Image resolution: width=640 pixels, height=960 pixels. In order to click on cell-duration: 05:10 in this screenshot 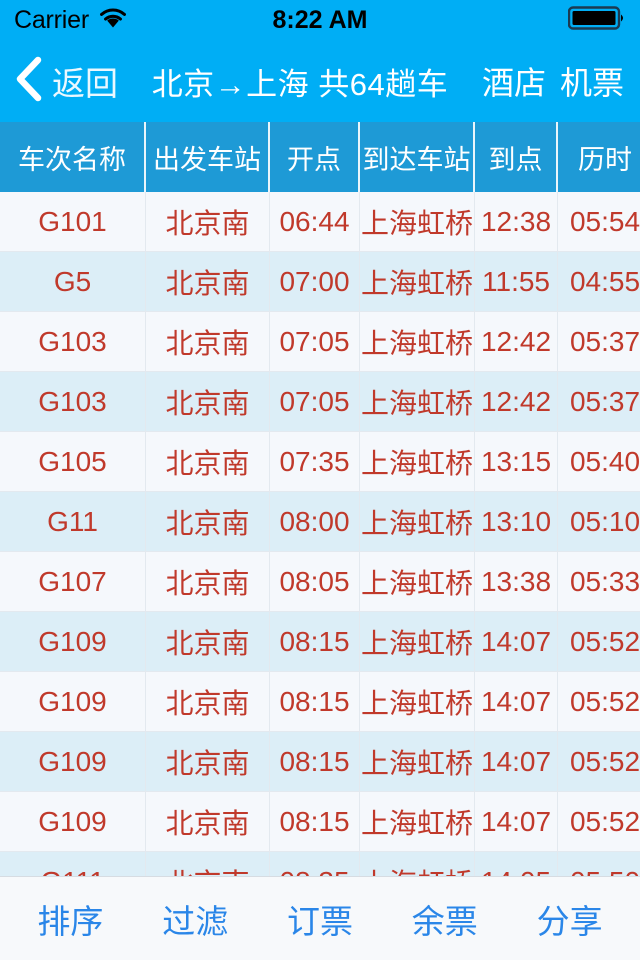, I will do `click(604, 521)`.